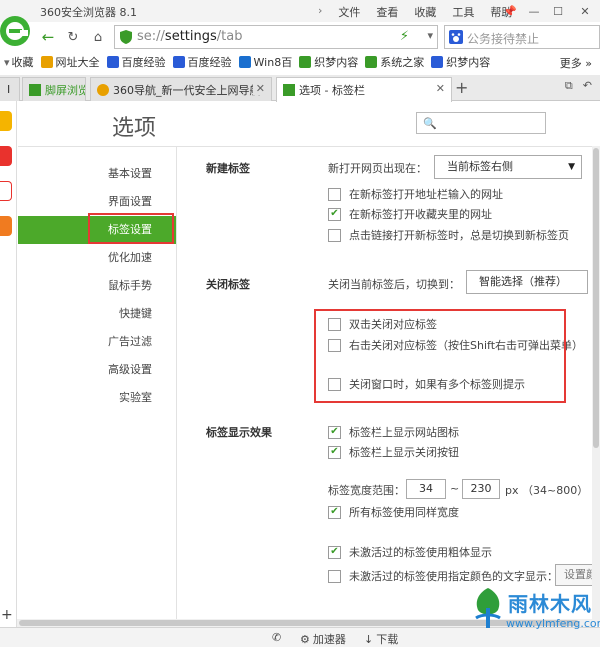 The width and height of the screenshot is (600, 647). Describe the element at coordinates (535, 613) in the screenshot. I see `watermark: 雨林木风 www.ylmfeng.com` at that location.